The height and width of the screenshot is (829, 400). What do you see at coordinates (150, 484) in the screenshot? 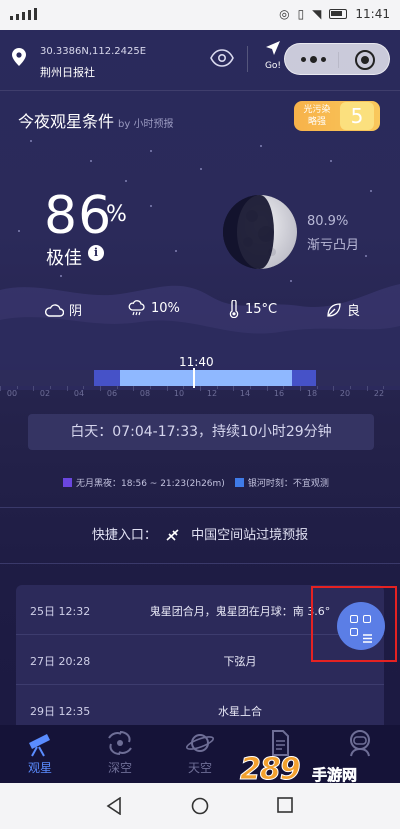
I see `legend-moonless: 无月黑夜：18:56 ~ 21:23(2h26m)` at bounding box center [150, 484].